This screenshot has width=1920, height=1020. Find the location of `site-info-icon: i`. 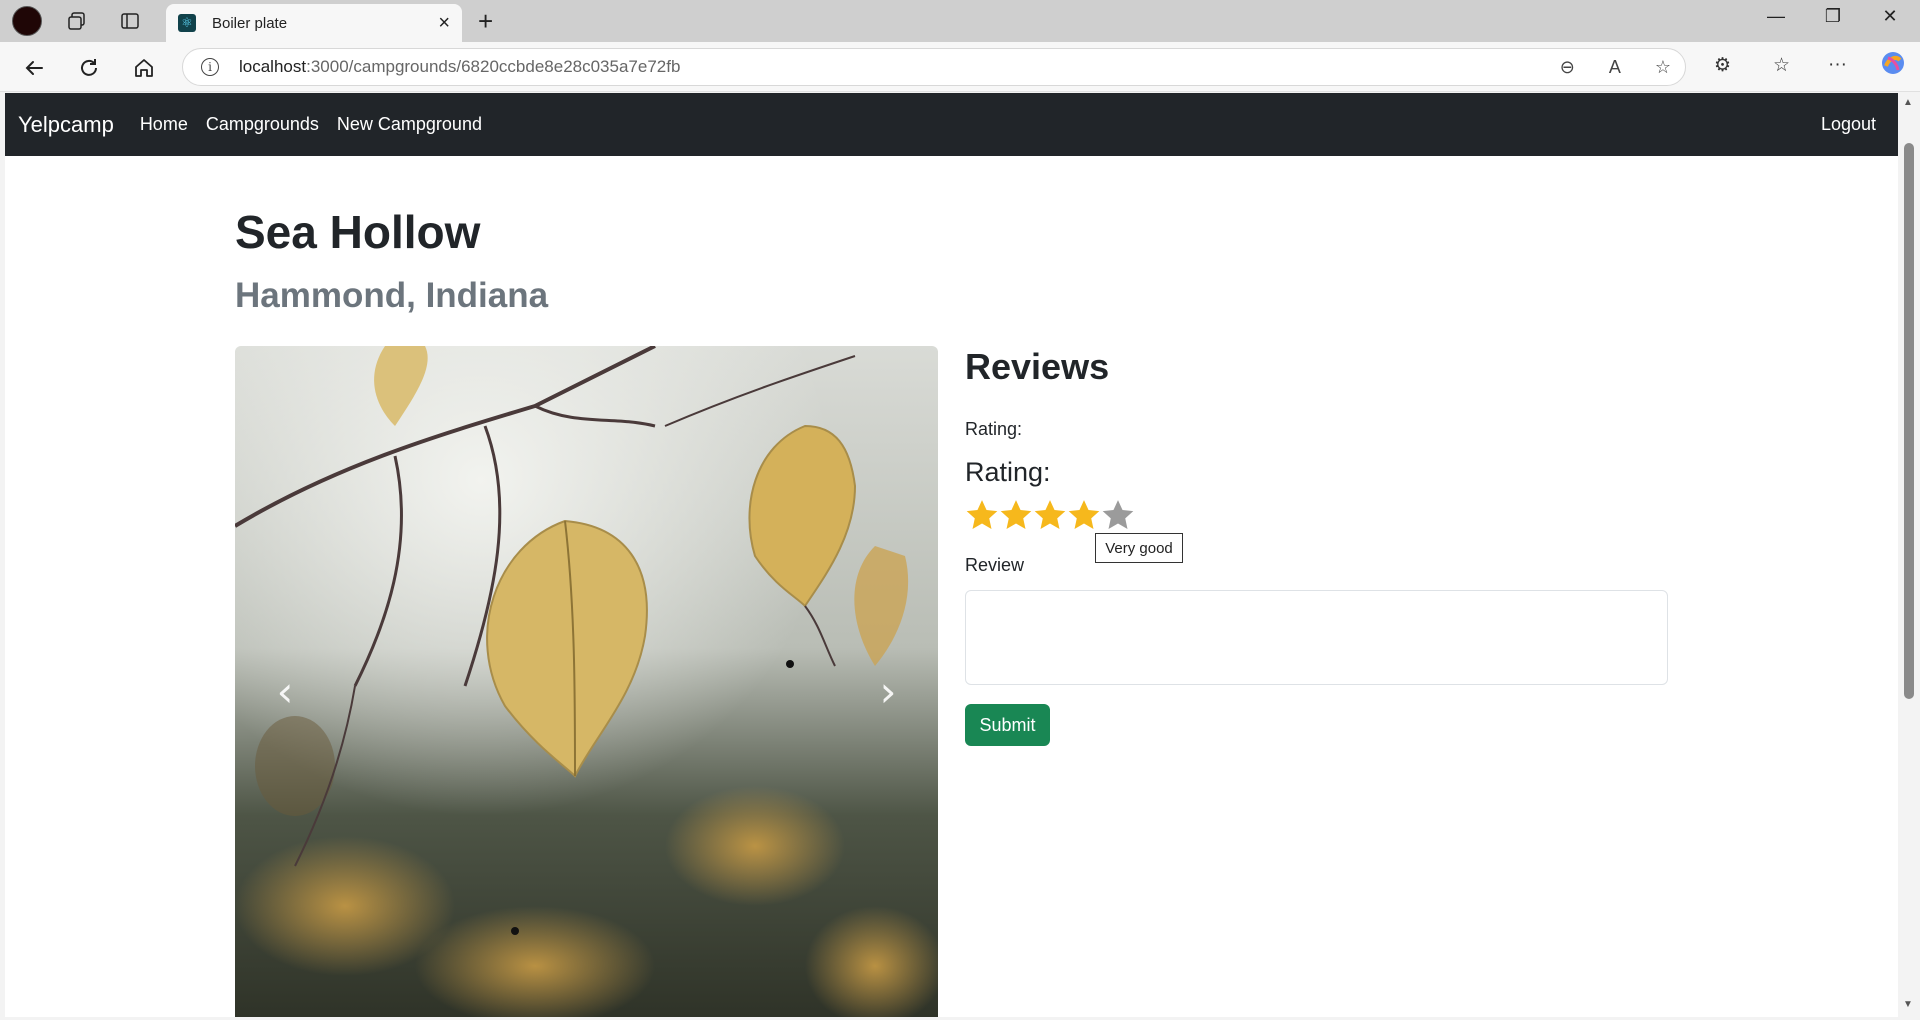

site-info-icon: i is located at coordinates (210, 67).